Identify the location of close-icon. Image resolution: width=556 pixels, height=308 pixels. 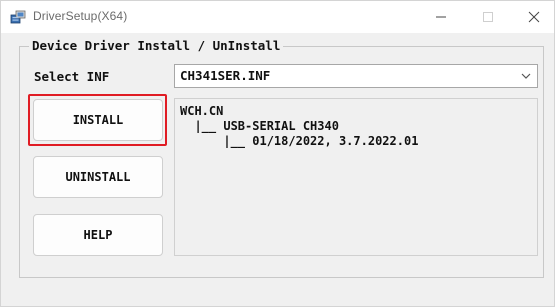
(534, 17).